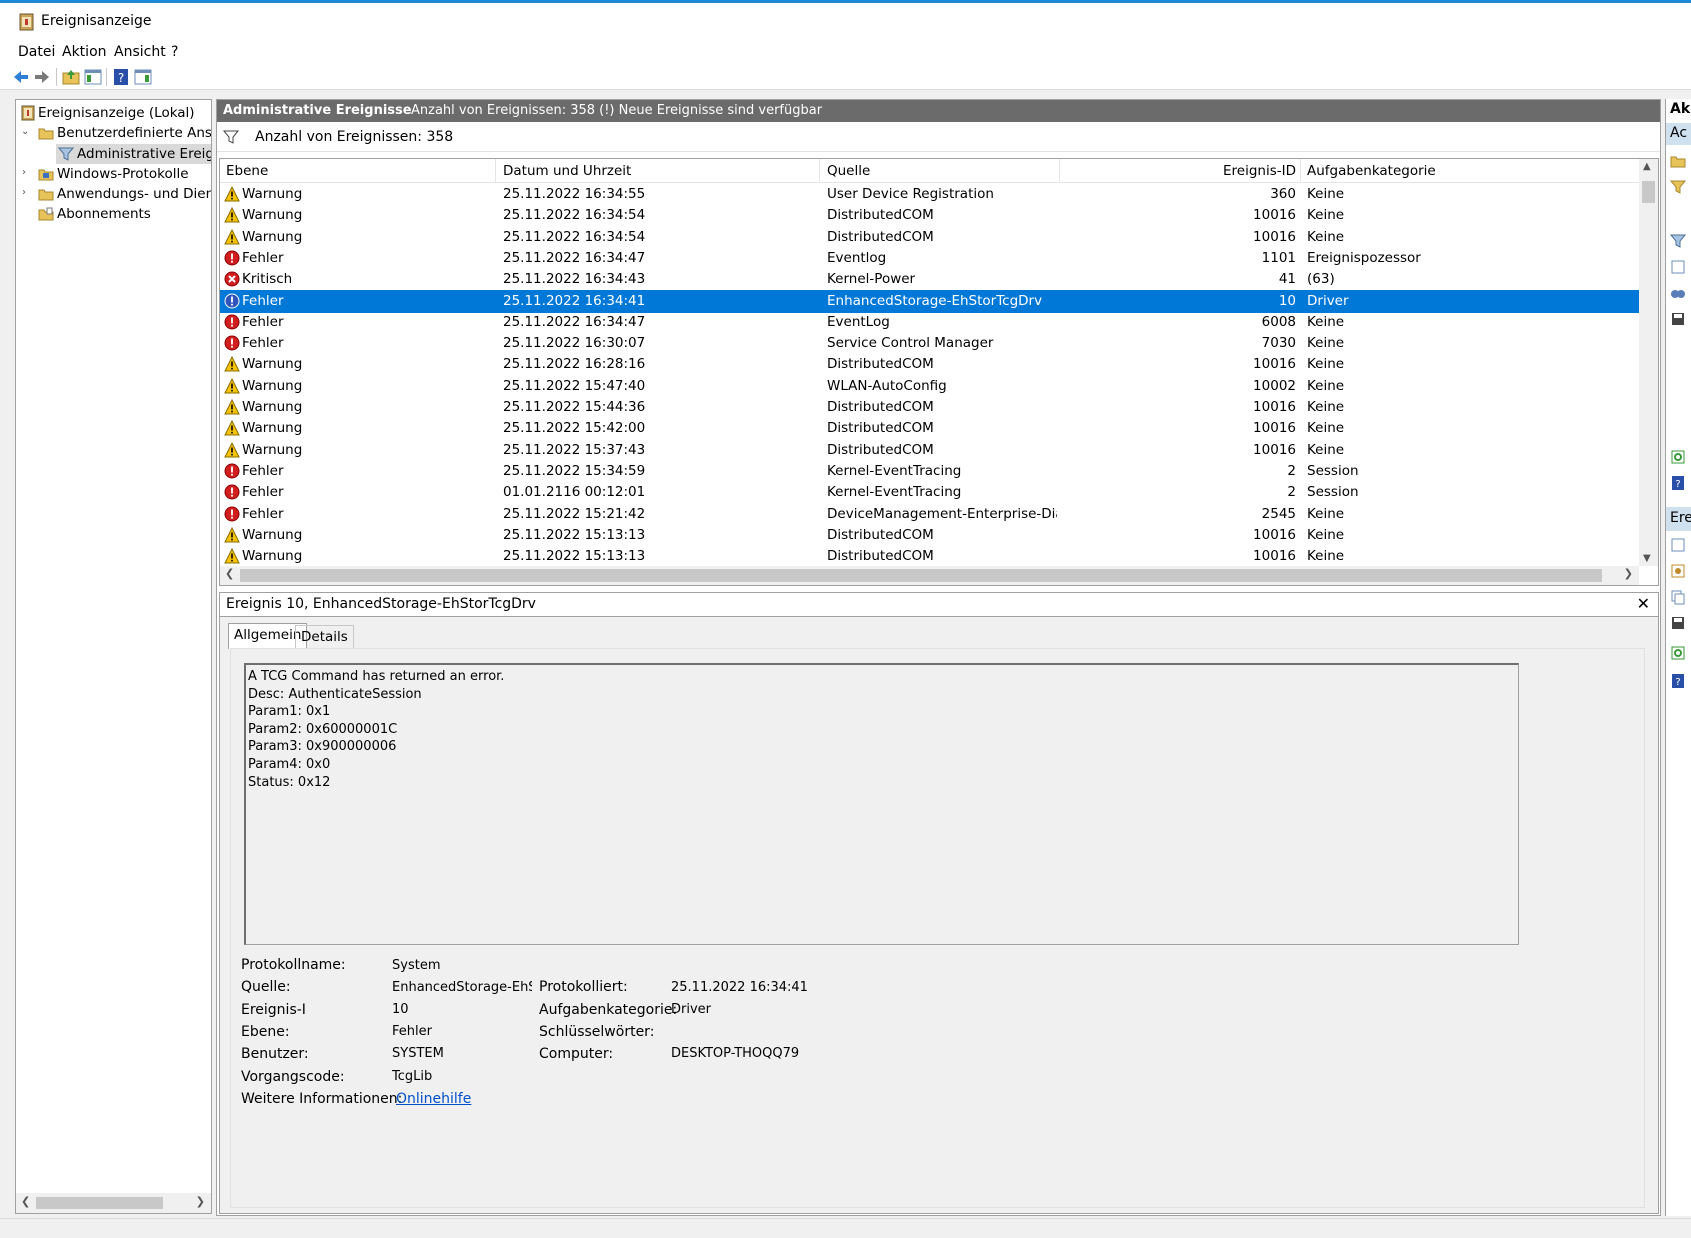  Describe the element at coordinates (1283, 194) in the screenshot. I see `cell-event-id: 360` at that location.